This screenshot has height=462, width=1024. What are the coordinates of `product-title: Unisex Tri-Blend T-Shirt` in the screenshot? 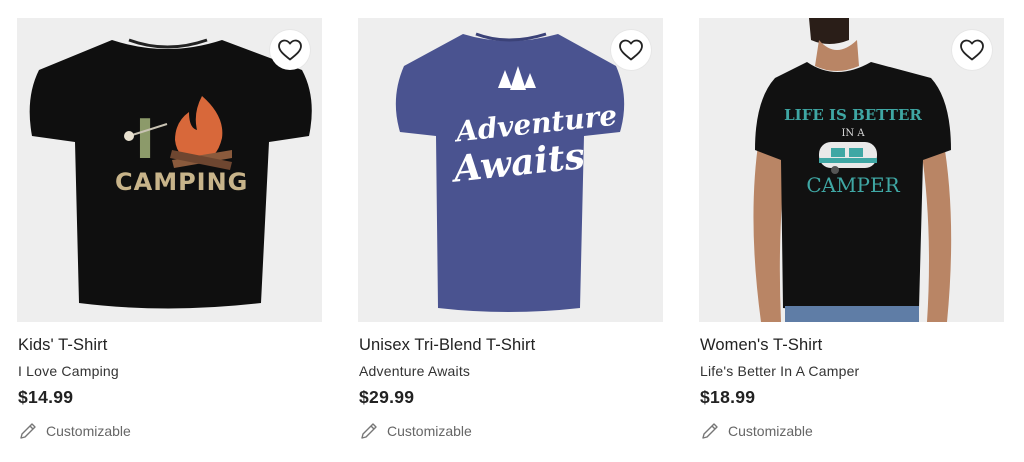 It's located at (447, 345).